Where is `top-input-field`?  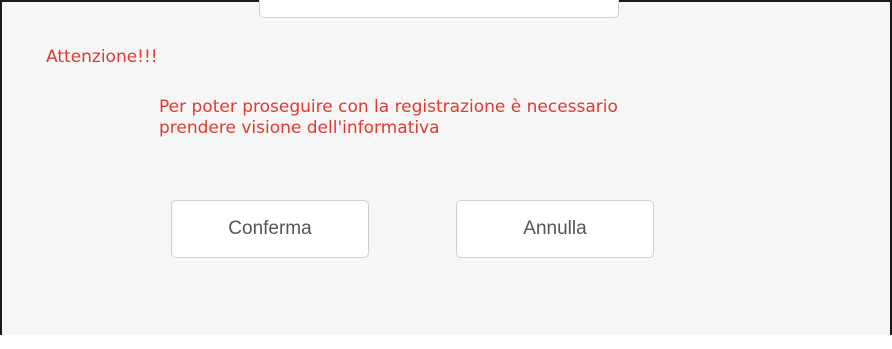 top-input-field is located at coordinates (439, 9).